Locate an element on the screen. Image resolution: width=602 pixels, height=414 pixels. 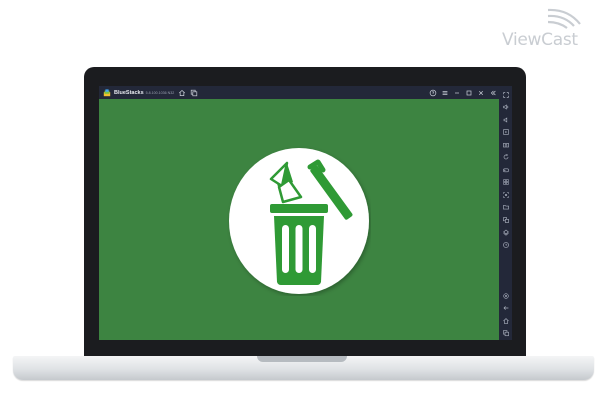
collapse-sidebar-icon is located at coordinates (493, 93).